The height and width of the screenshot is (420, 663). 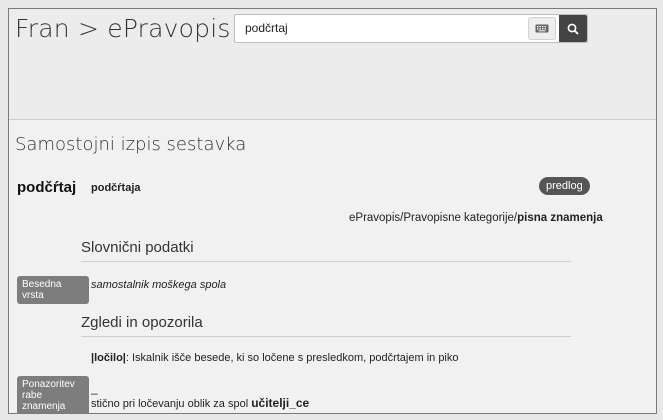 What do you see at coordinates (171, 404) in the screenshot?
I see `usage-prefix: stično pri ločevanju oblik za spol` at bounding box center [171, 404].